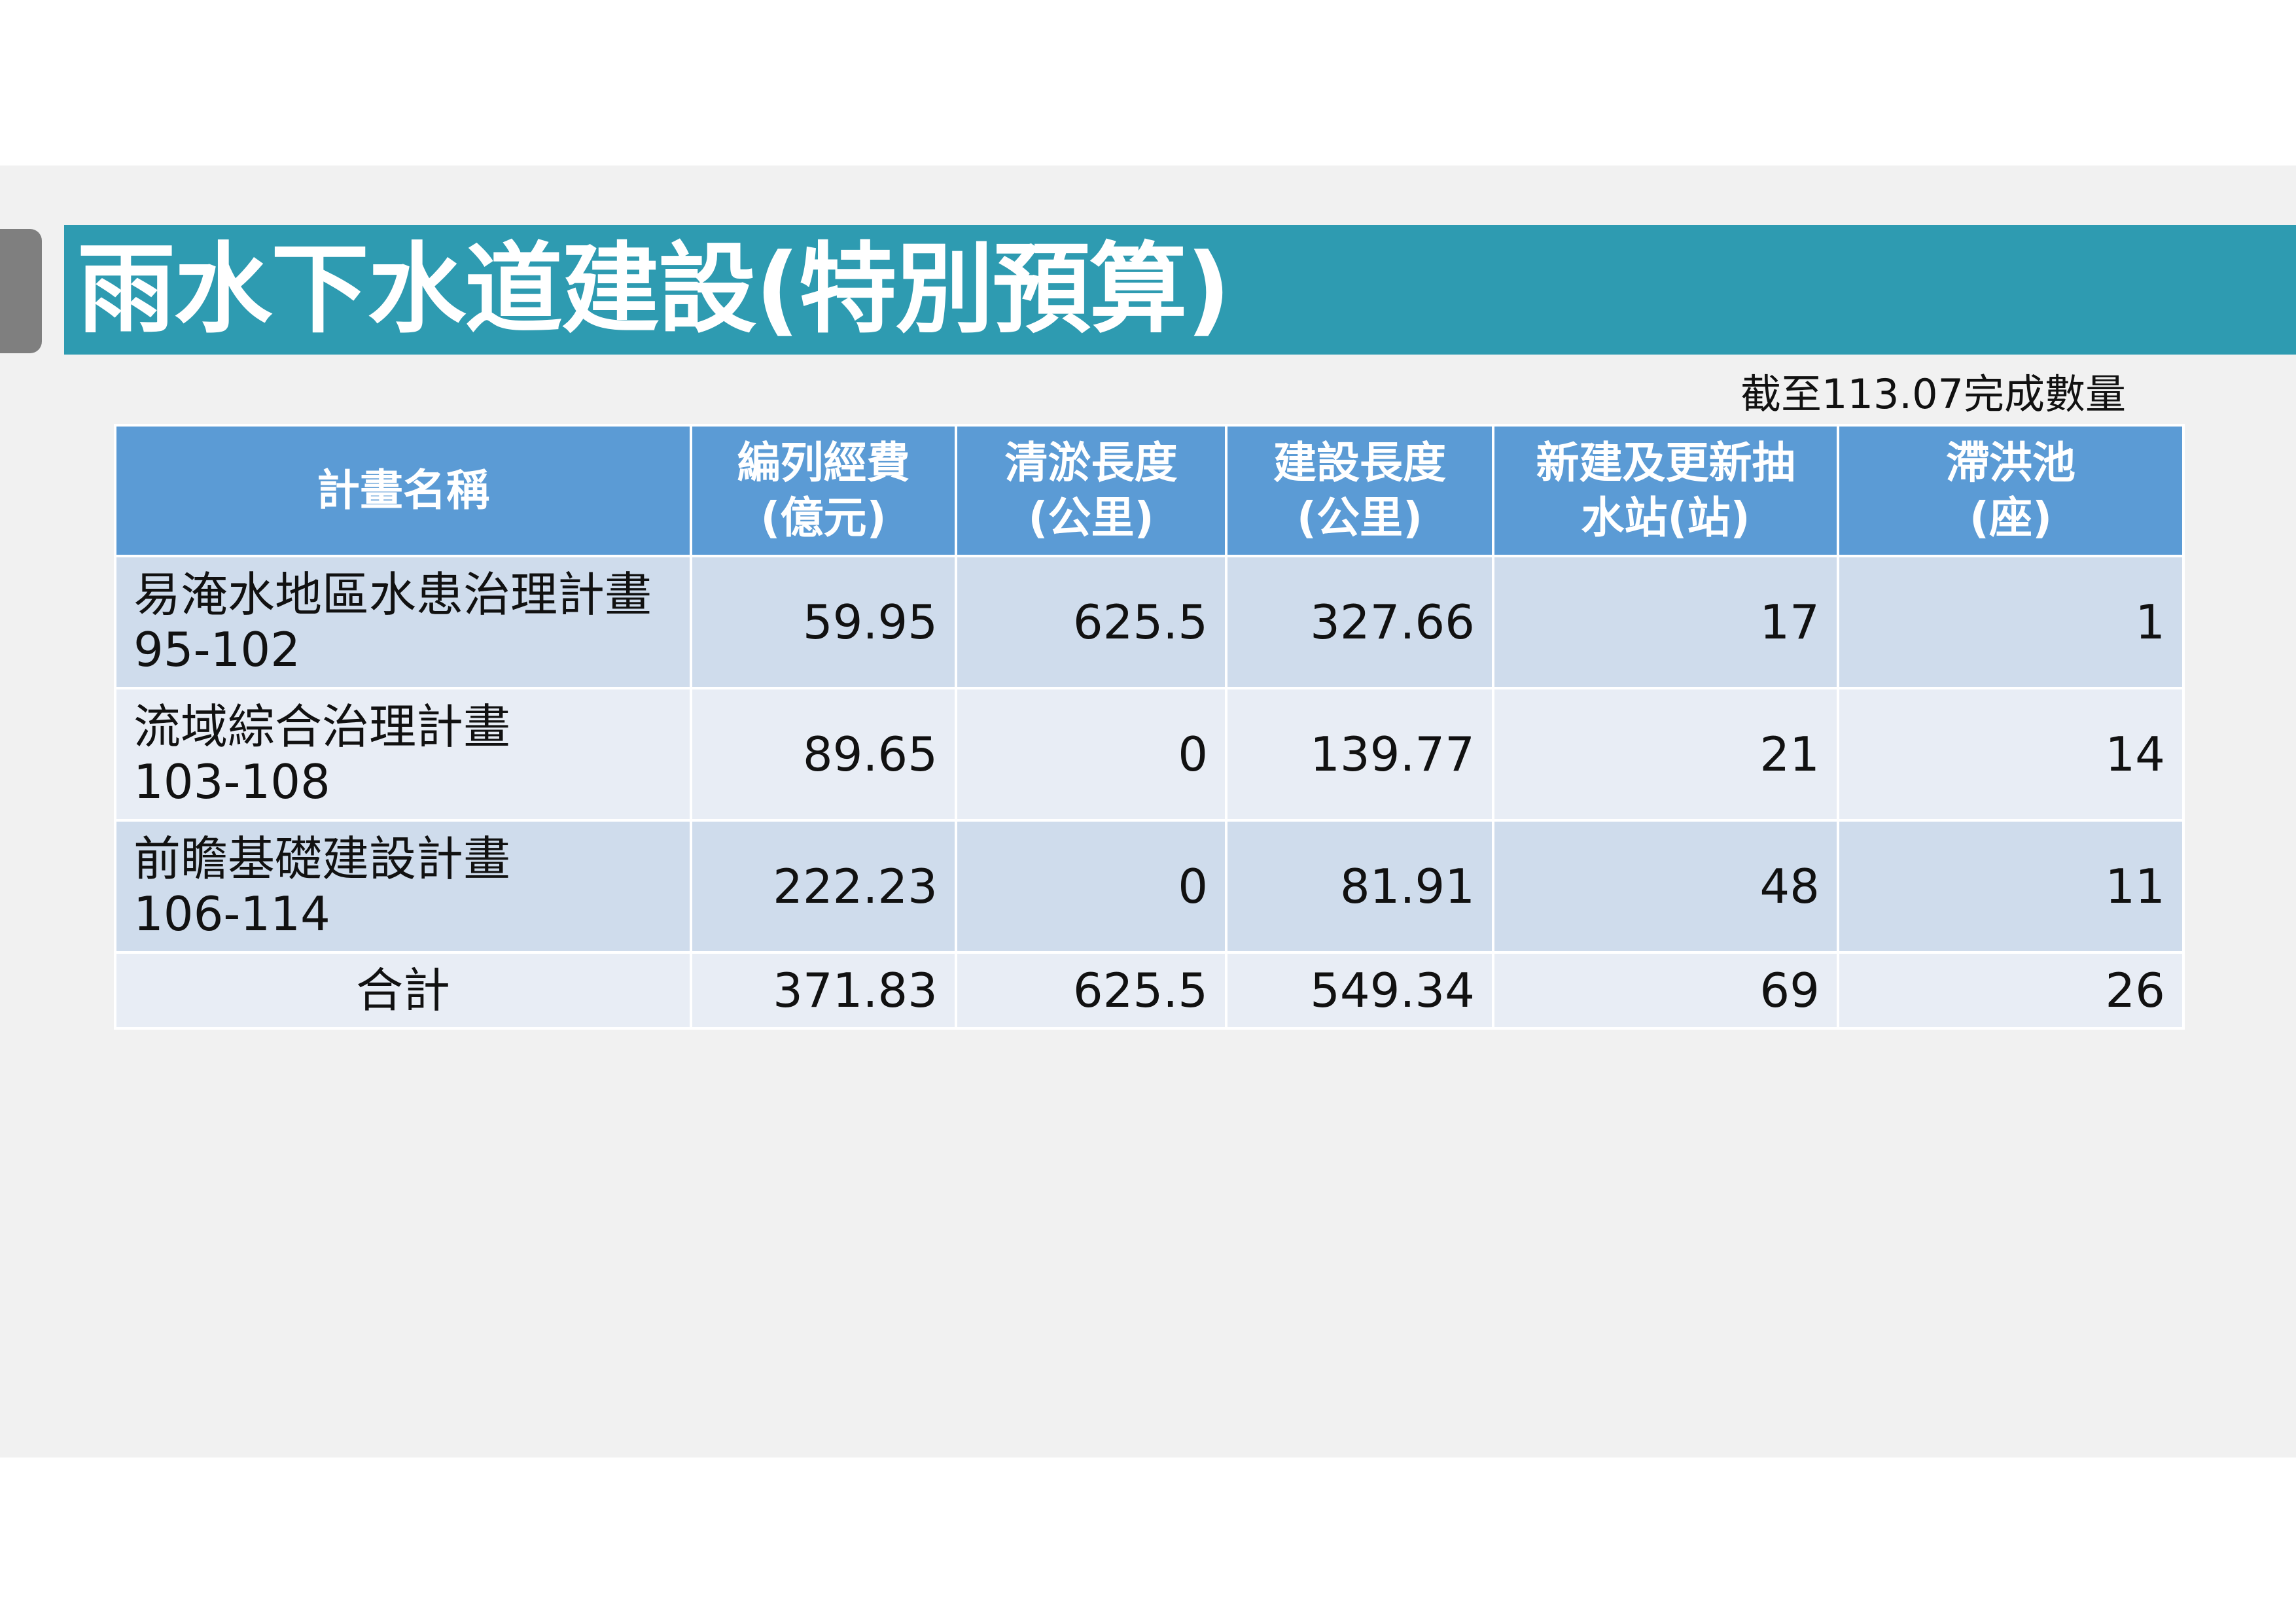 This screenshot has height=1623, width=2296. I want to click on budget-cell: 59.95, so click(823, 622).